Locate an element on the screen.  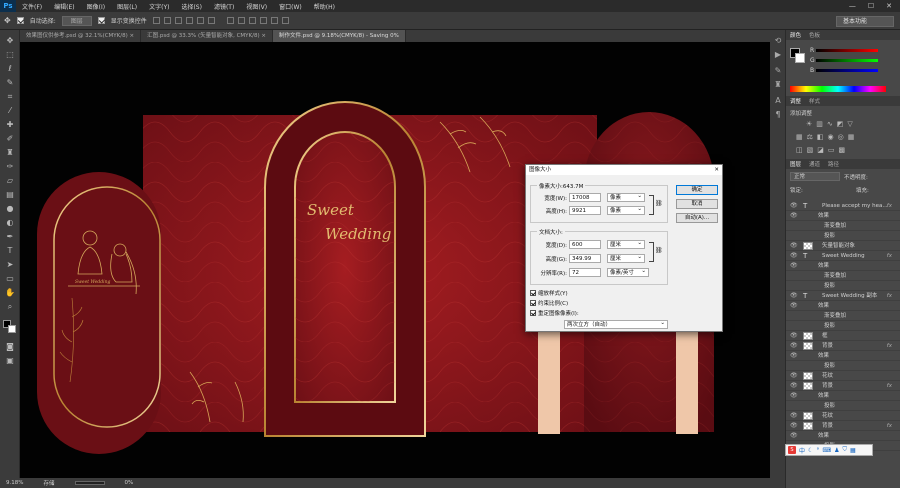
screen-mode-icon: ▣ is located at coordinates (10, 360).